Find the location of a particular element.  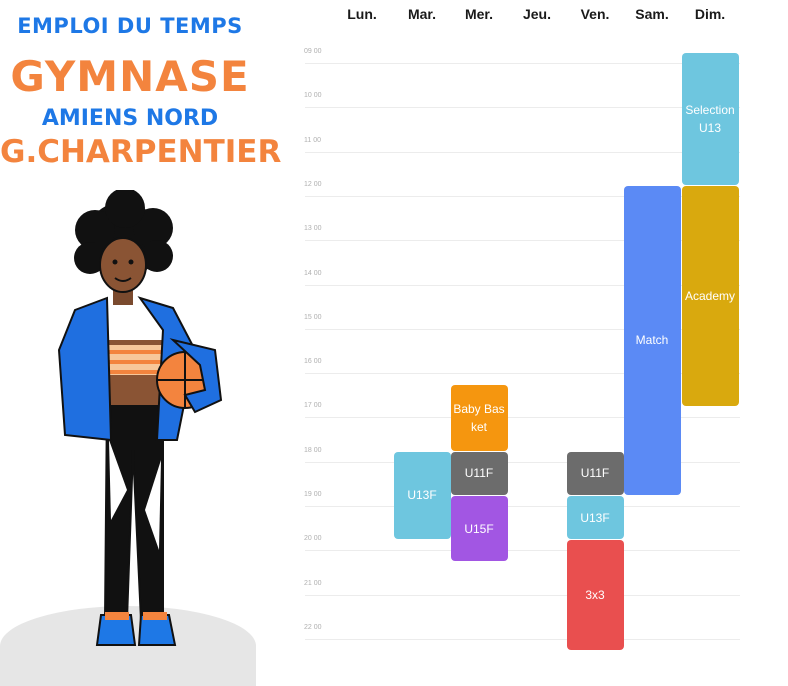

day-header: Jeu. is located at coordinates (536, 14).